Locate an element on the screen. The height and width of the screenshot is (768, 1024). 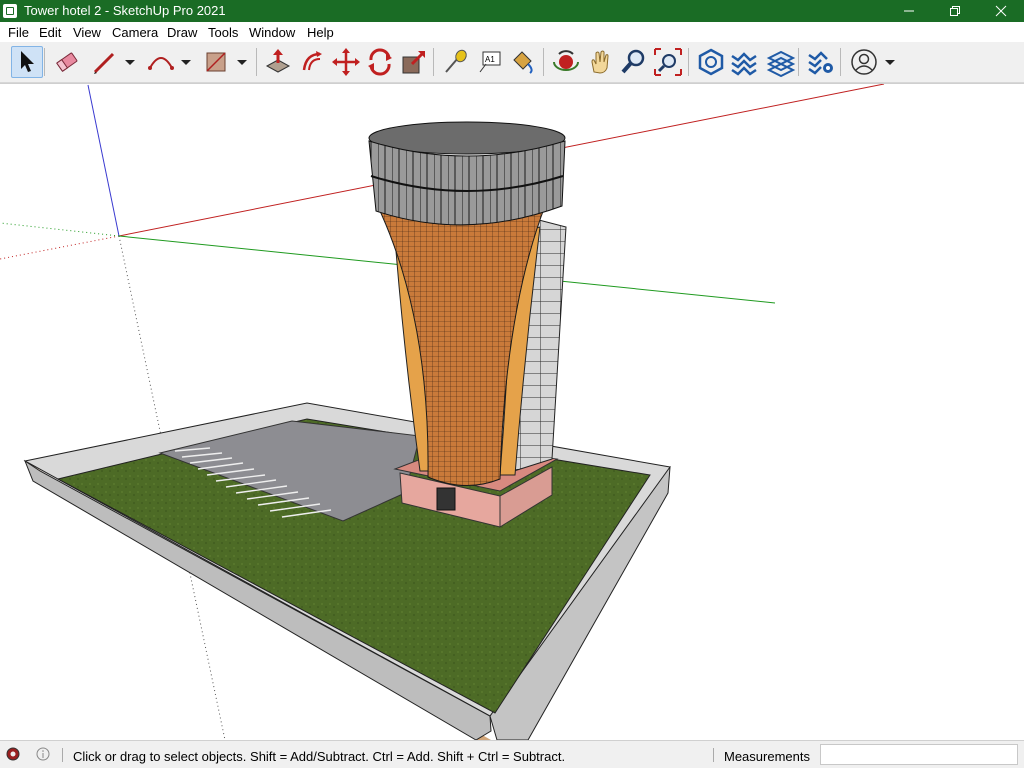
extension-warehouse-tool-button is located at coordinates (744, 62).